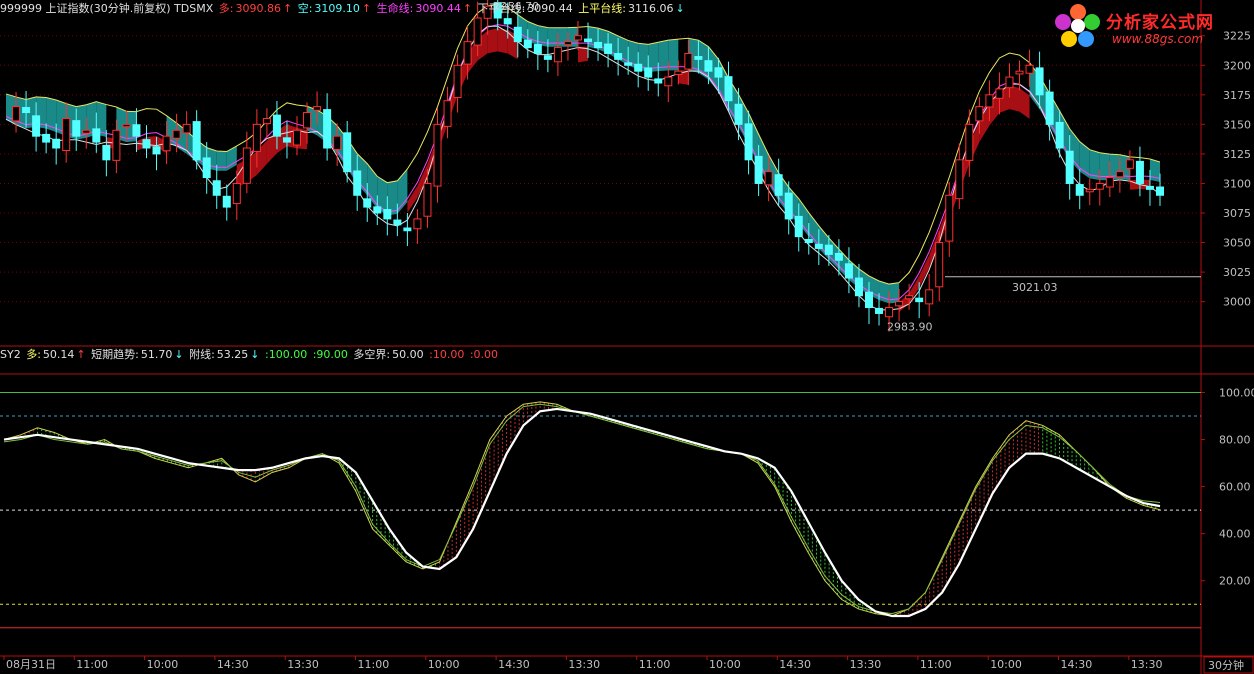 Image resolution: width=1254 pixels, height=674 pixels. I want to click on sub-y-tick-label: 60.00, so click(1235, 487).